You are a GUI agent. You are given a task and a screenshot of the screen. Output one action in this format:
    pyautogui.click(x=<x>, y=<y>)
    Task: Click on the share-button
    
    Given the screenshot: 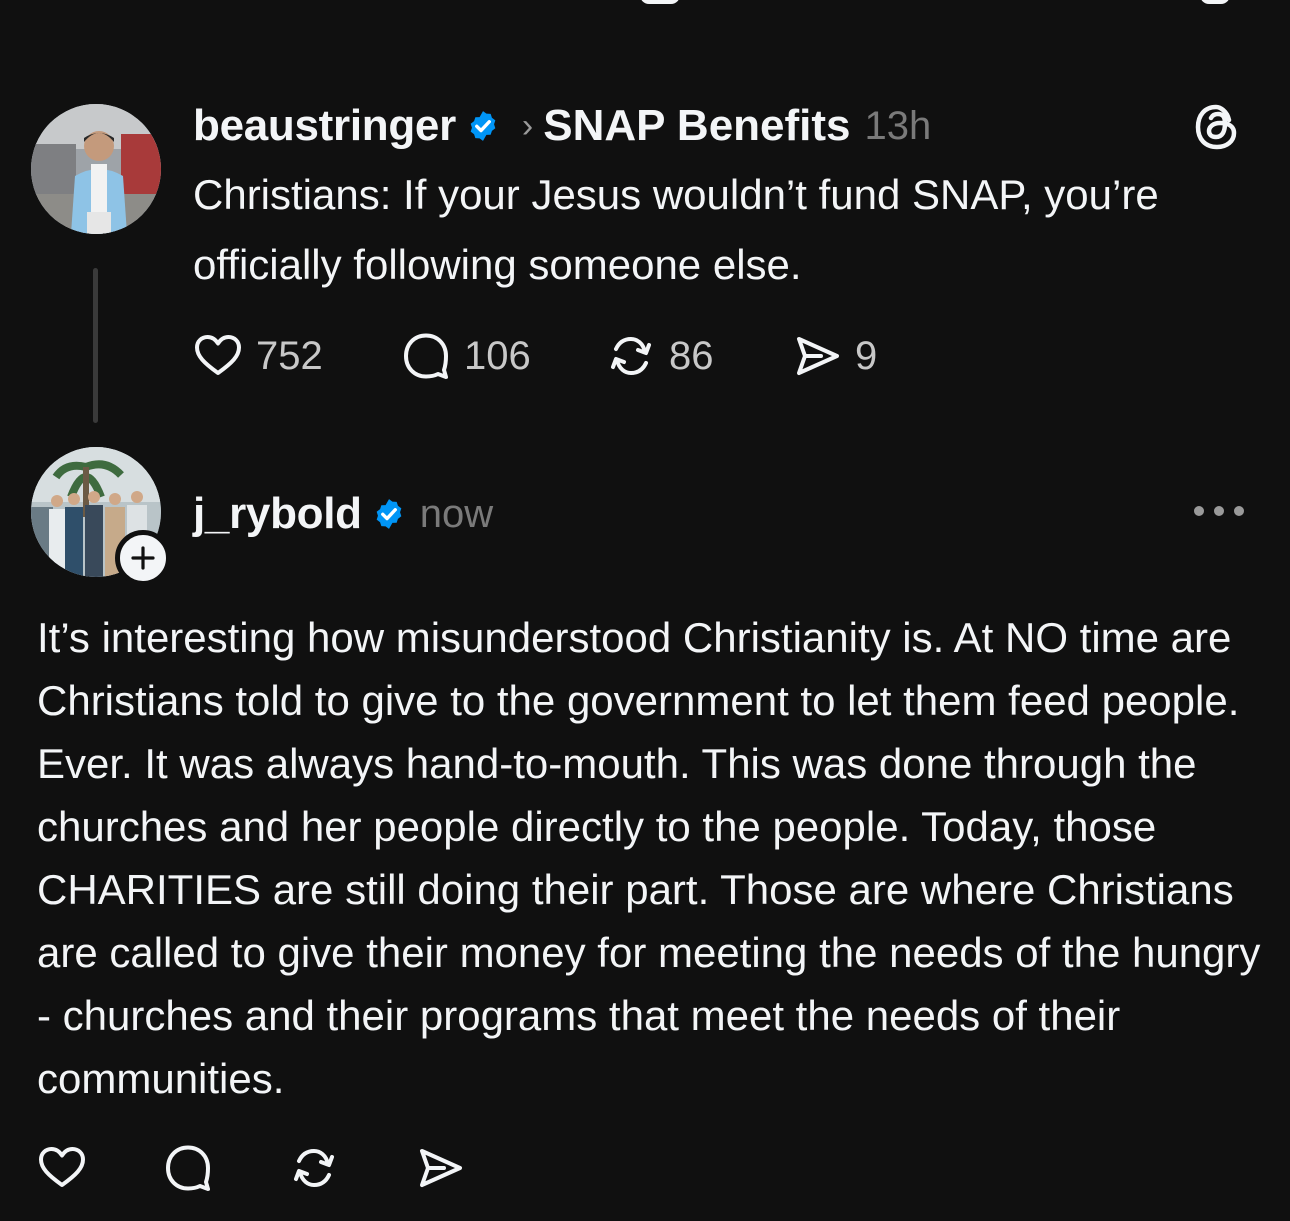 What is the action you would take?
    pyautogui.click(x=440, y=1168)
    